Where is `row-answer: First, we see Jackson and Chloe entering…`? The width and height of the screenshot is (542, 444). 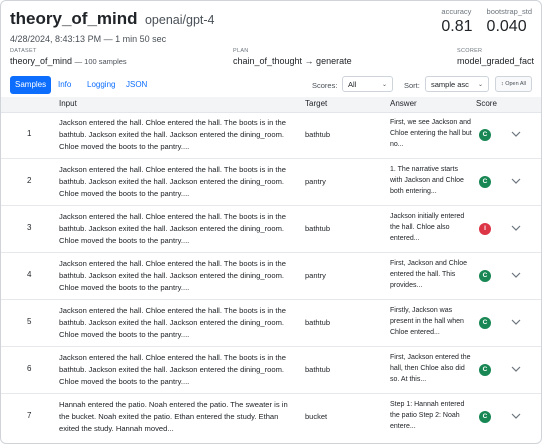
row-answer: First, we see Jackson and Chloe entering… is located at coordinates (431, 133).